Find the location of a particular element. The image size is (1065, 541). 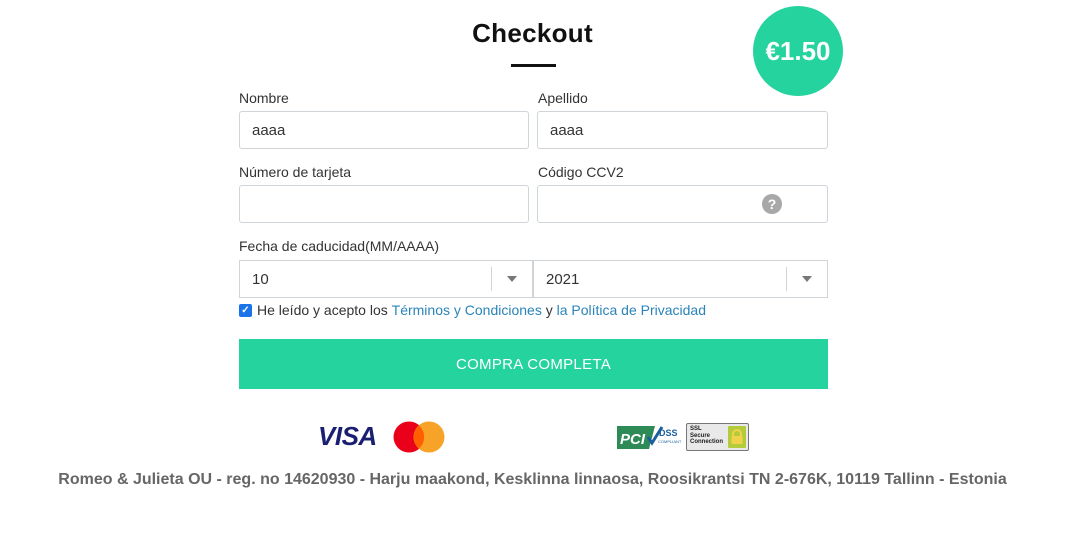

padlock-icon is located at coordinates (737, 437).